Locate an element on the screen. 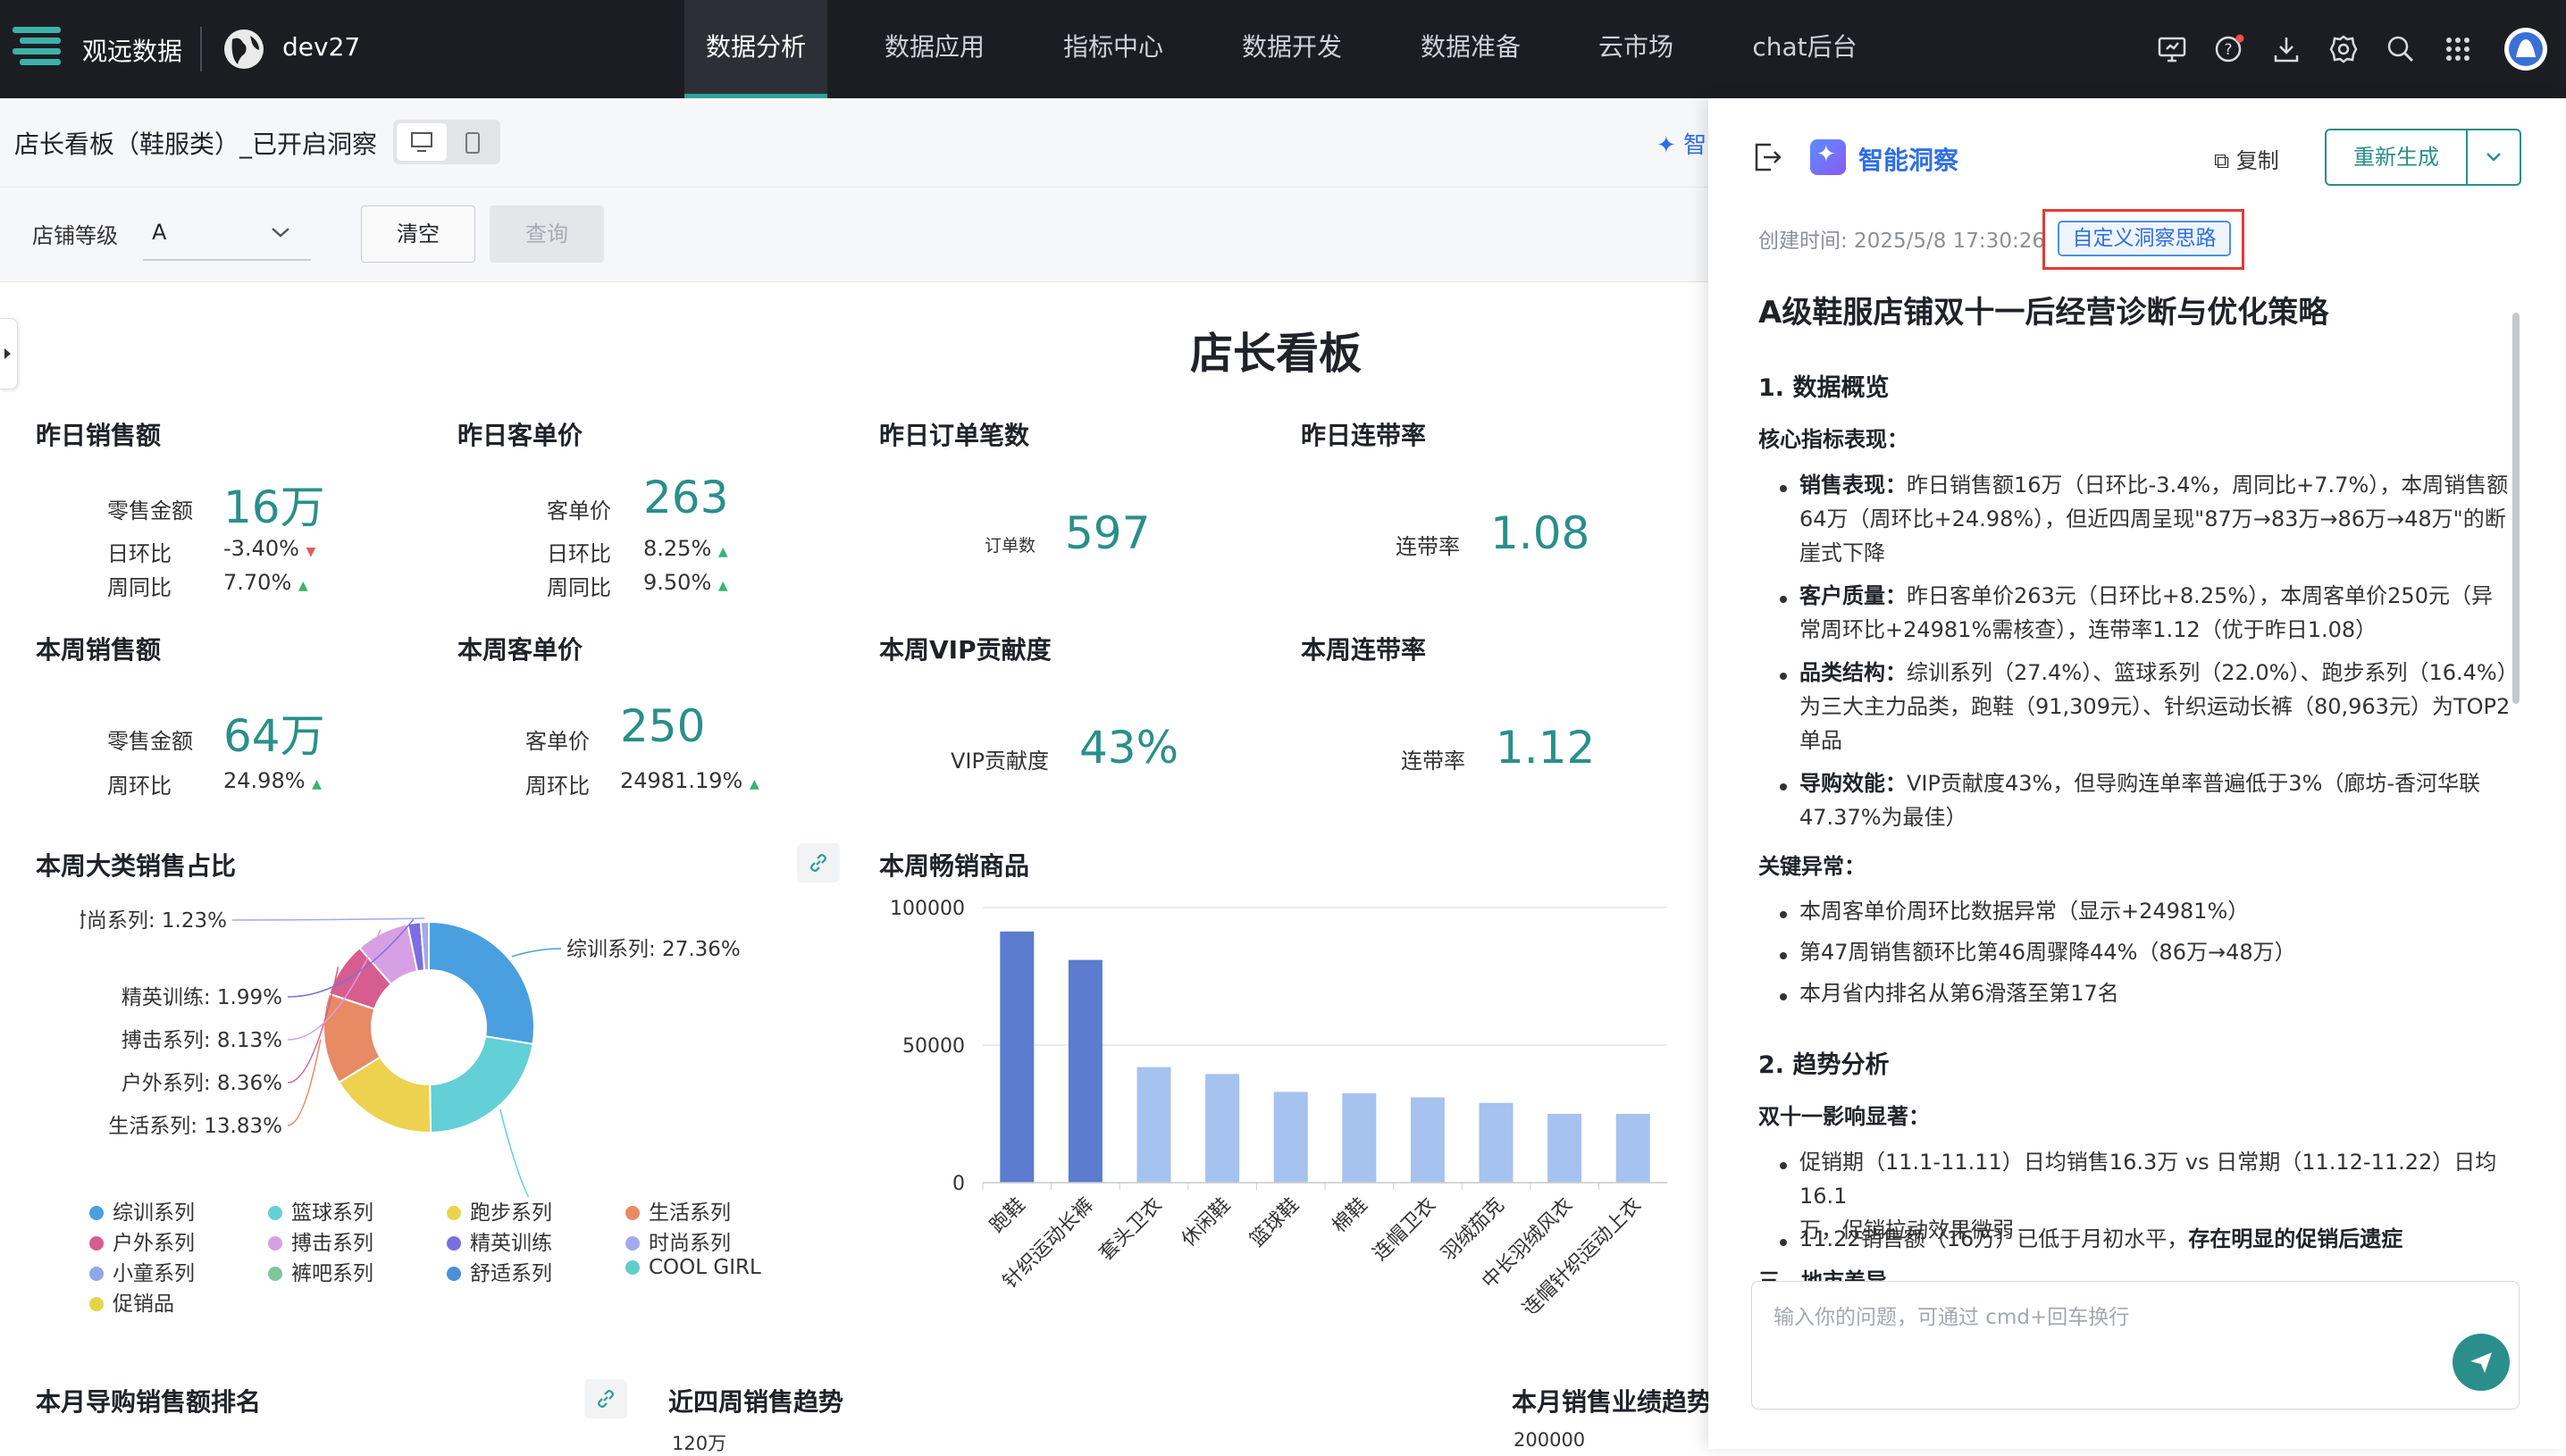  avatar is located at coordinates (2526, 49).